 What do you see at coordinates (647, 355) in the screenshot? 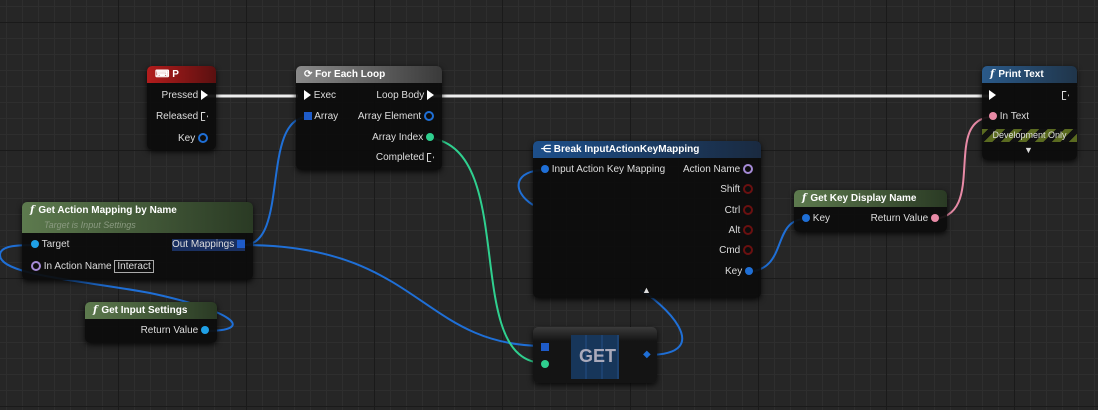
I see `pin-output: ◆` at bounding box center [647, 355].